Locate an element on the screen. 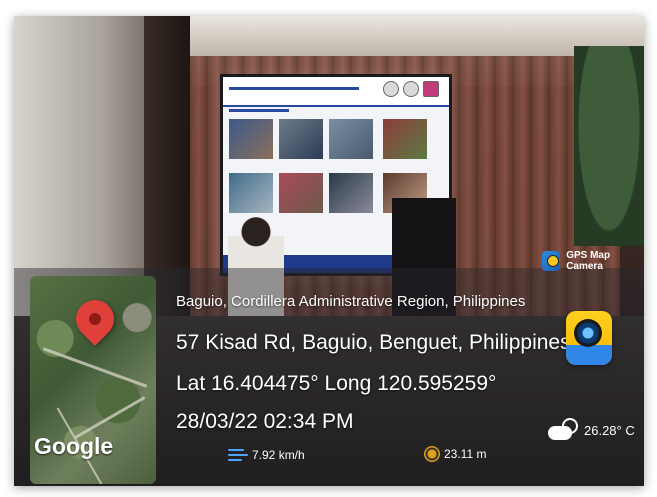 Image resolution: width=657 pixels, height=497 pixels. altitude-info: 23.11 m is located at coordinates (455, 454).